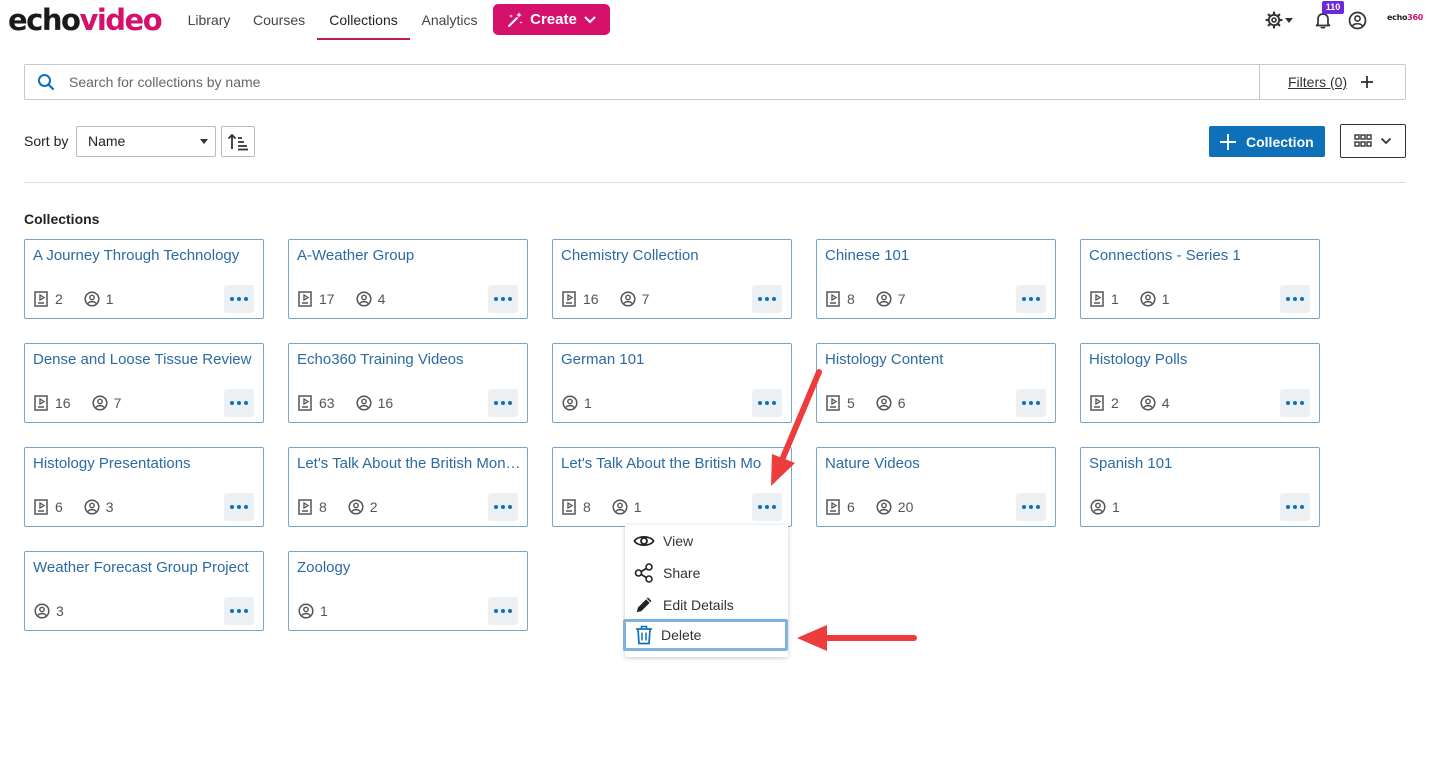  What do you see at coordinates (851, 507) in the screenshot?
I see `media-count-value: 6` at bounding box center [851, 507].